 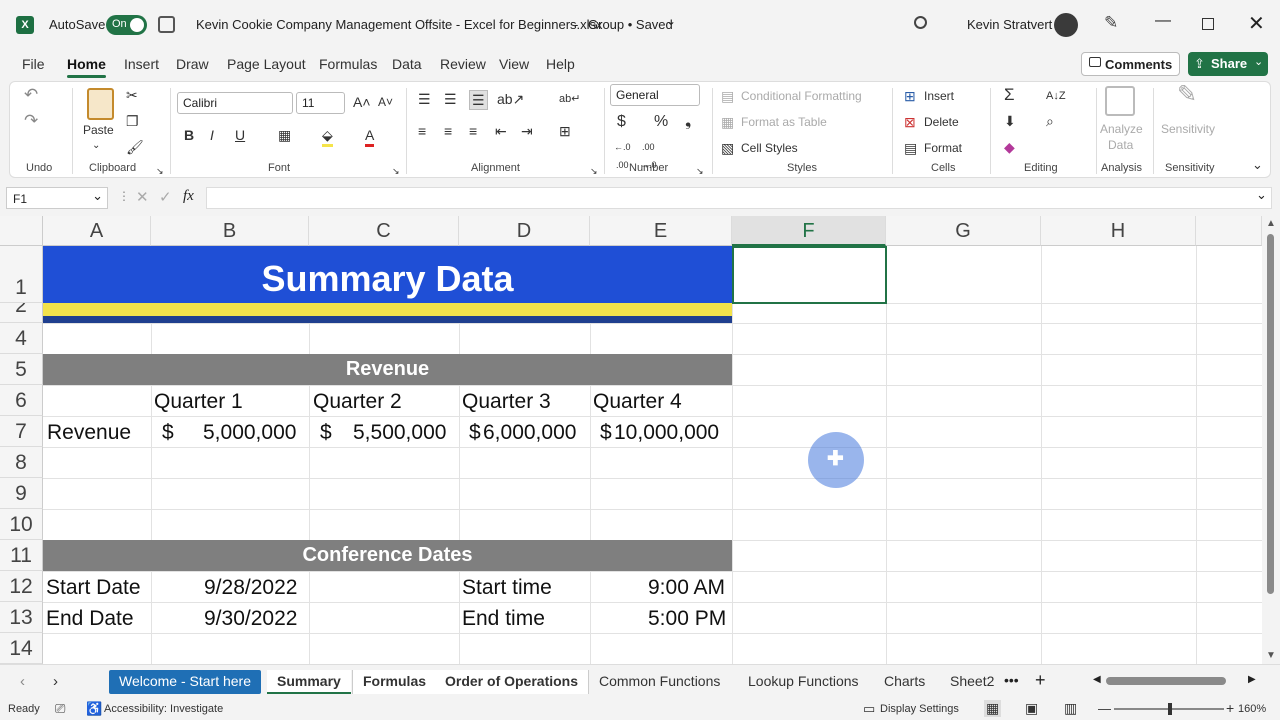 I want to click on zoom-in-icon: +, so click(x=1230, y=708).